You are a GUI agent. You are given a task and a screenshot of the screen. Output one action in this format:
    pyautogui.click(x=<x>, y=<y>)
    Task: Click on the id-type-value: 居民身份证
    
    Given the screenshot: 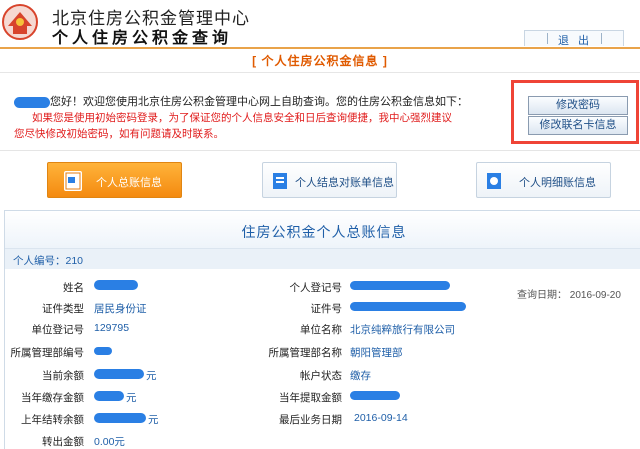 What is the action you would take?
    pyautogui.click(x=120, y=309)
    